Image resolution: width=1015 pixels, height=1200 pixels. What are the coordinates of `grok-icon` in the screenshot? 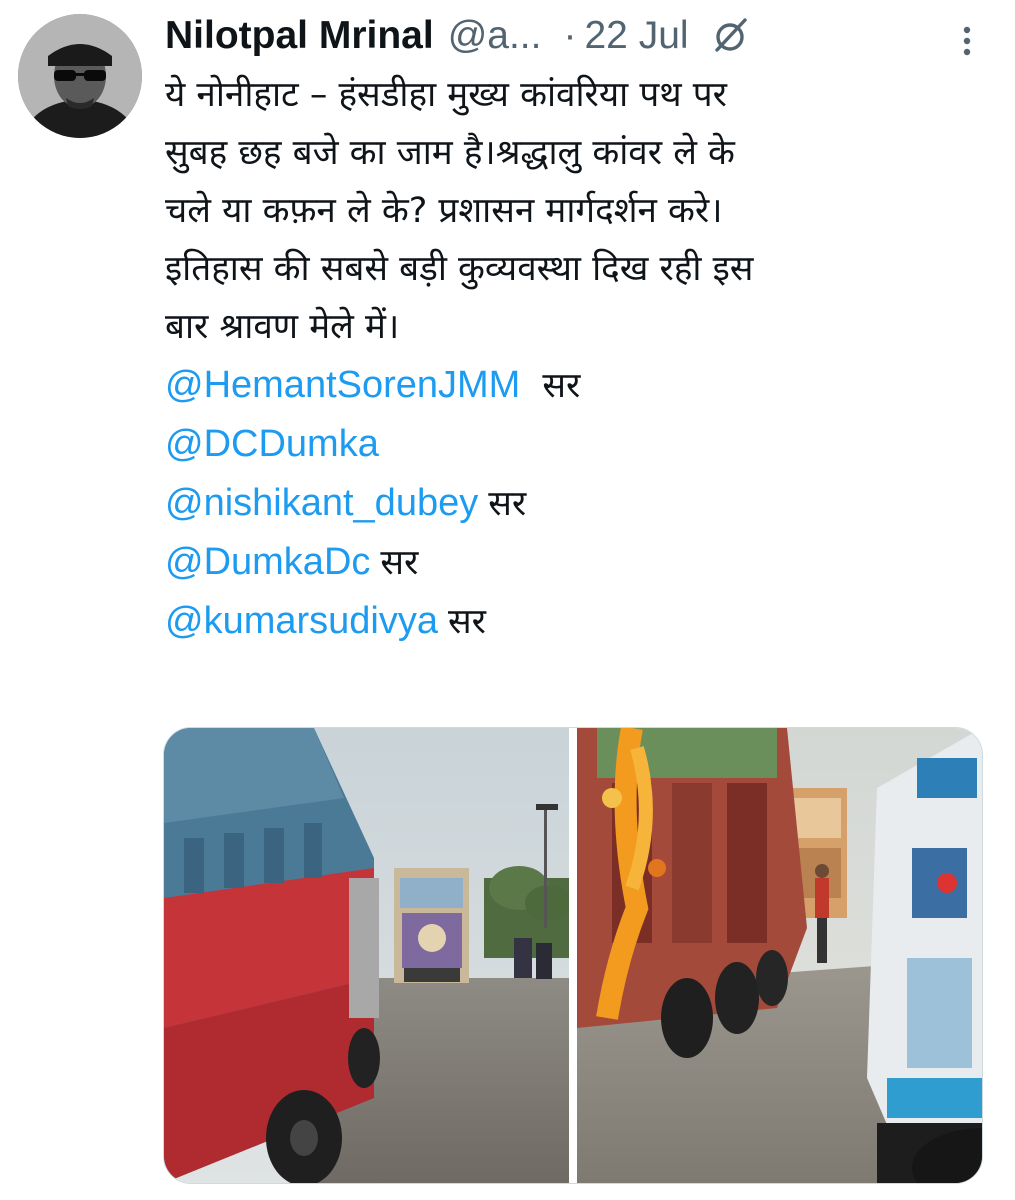 It's located at (731, 36).